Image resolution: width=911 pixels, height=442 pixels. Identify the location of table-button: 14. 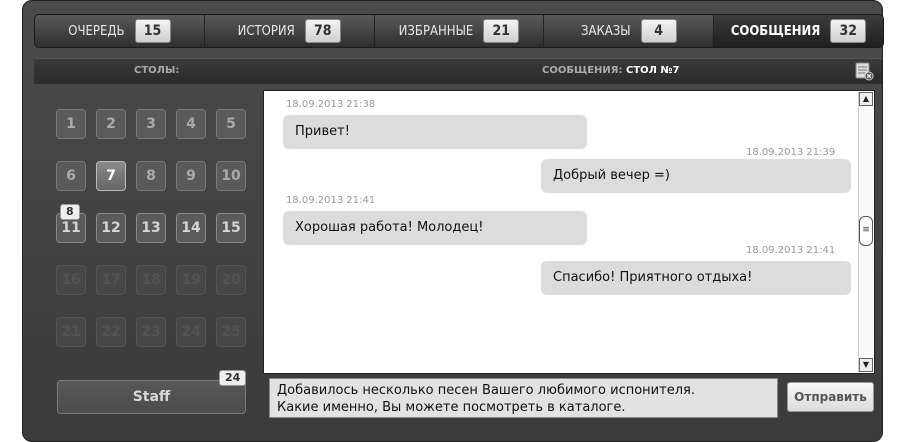
(191, 228).